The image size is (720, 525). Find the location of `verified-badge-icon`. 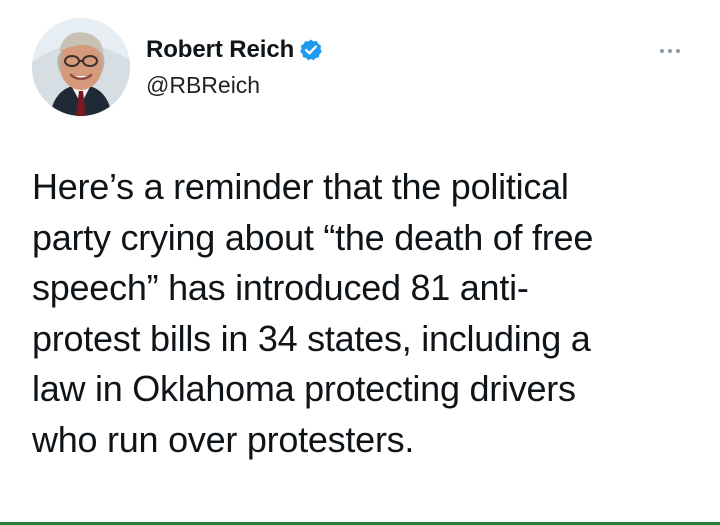

verified-badge-icon is located at coordinates (311, 50).